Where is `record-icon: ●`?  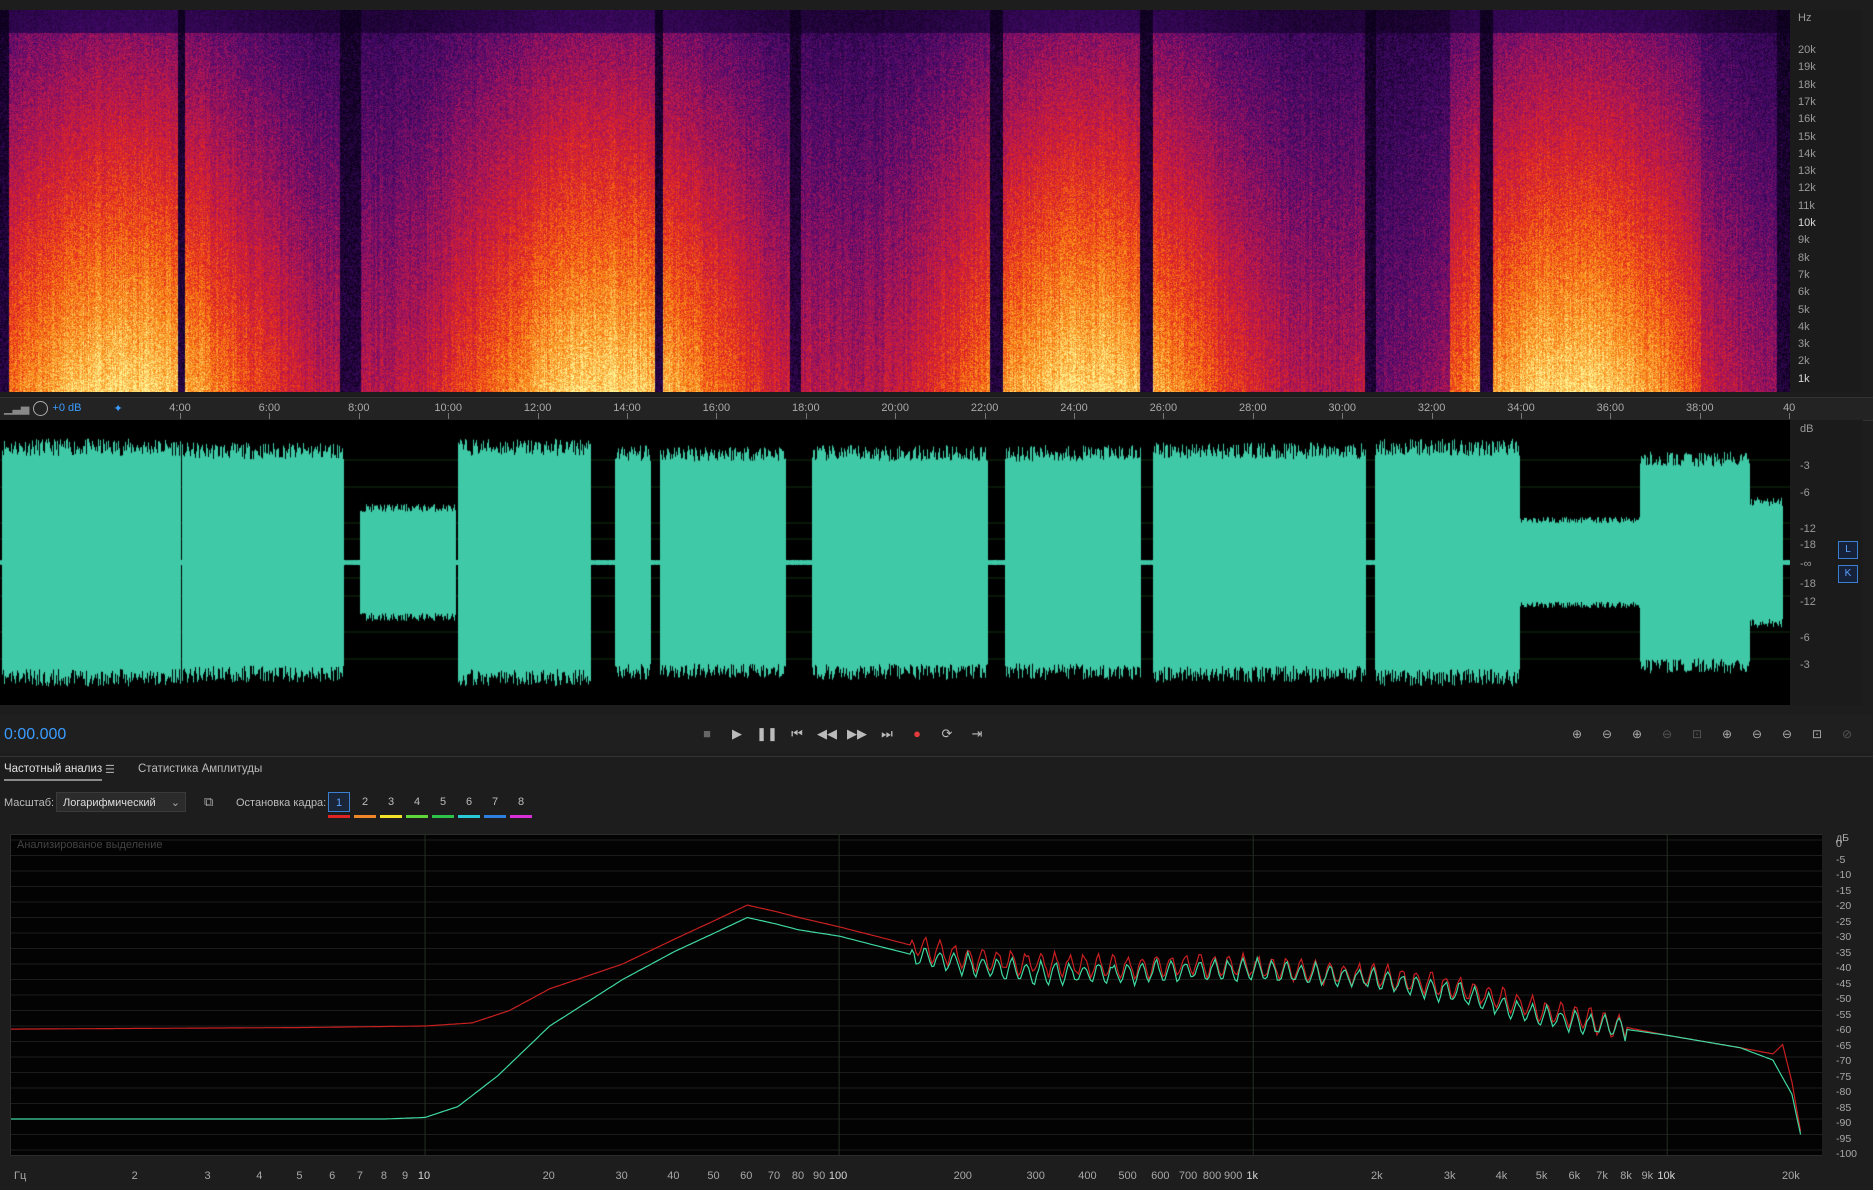
record-icon: ● is located at coordinates (917, 734).